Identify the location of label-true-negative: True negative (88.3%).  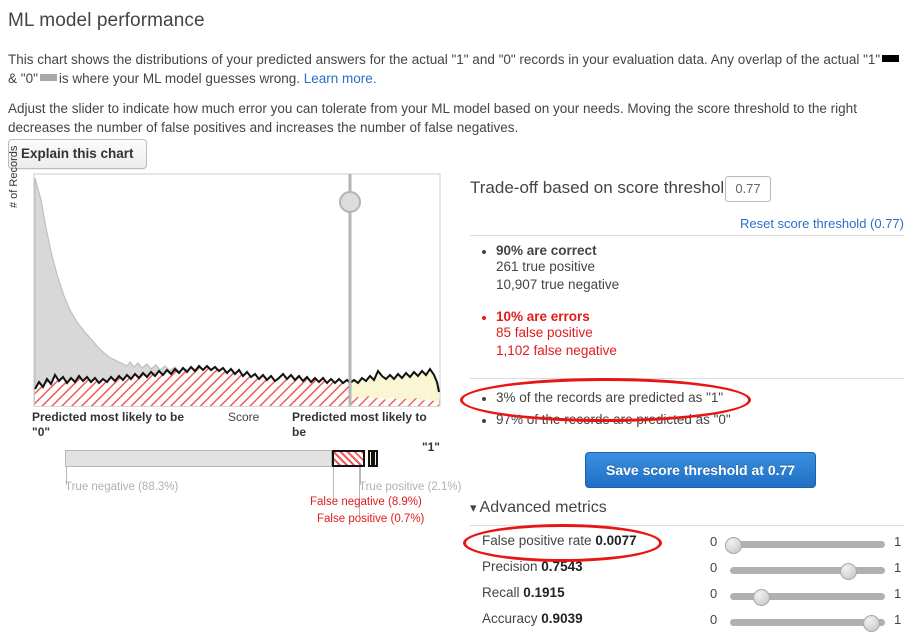
(122, 487).